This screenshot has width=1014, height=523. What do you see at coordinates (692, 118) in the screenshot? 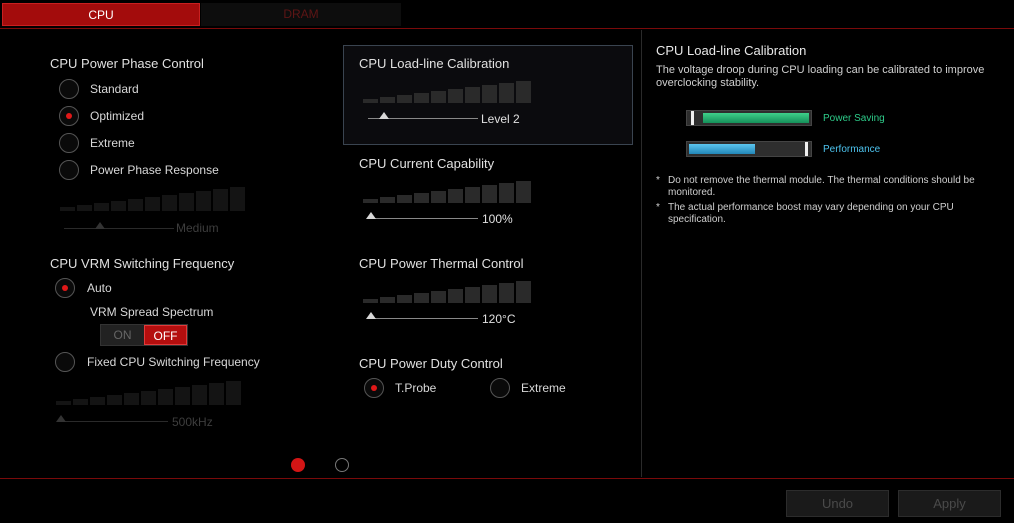
I see `power-saving-marker` at bounding box center [692, 118].